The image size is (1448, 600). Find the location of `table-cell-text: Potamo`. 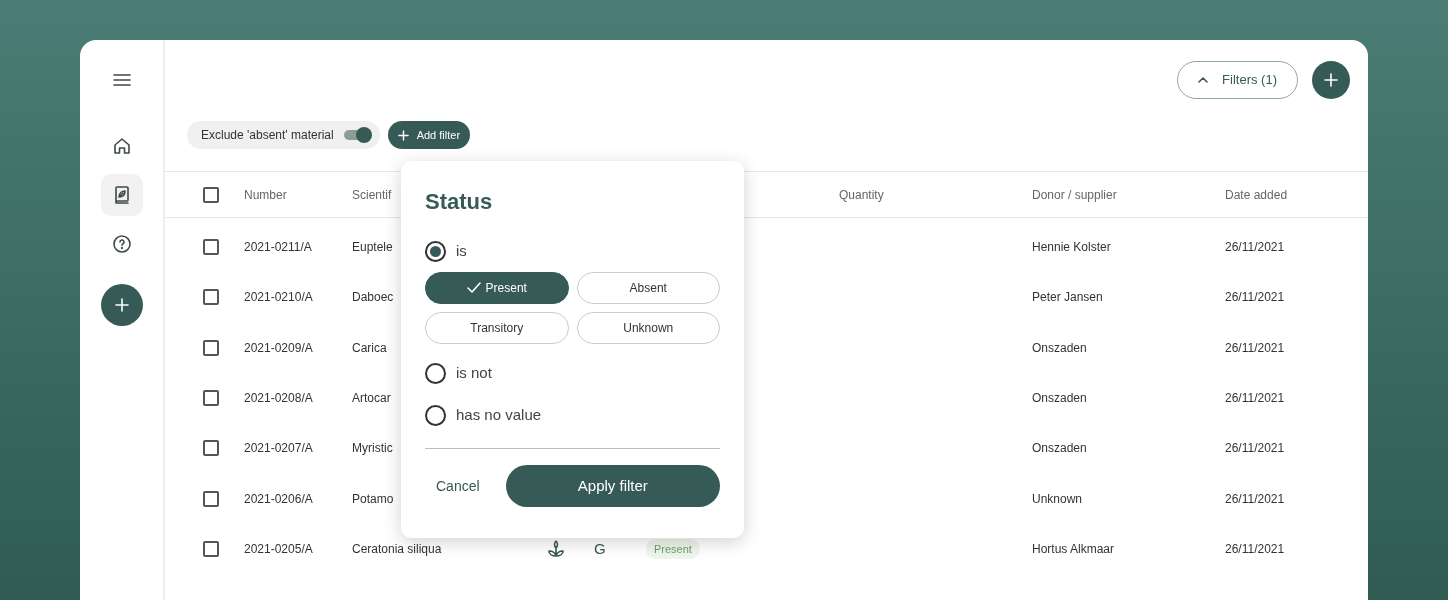

table-cell-text: Potamo is located at coordinates (373, 499).